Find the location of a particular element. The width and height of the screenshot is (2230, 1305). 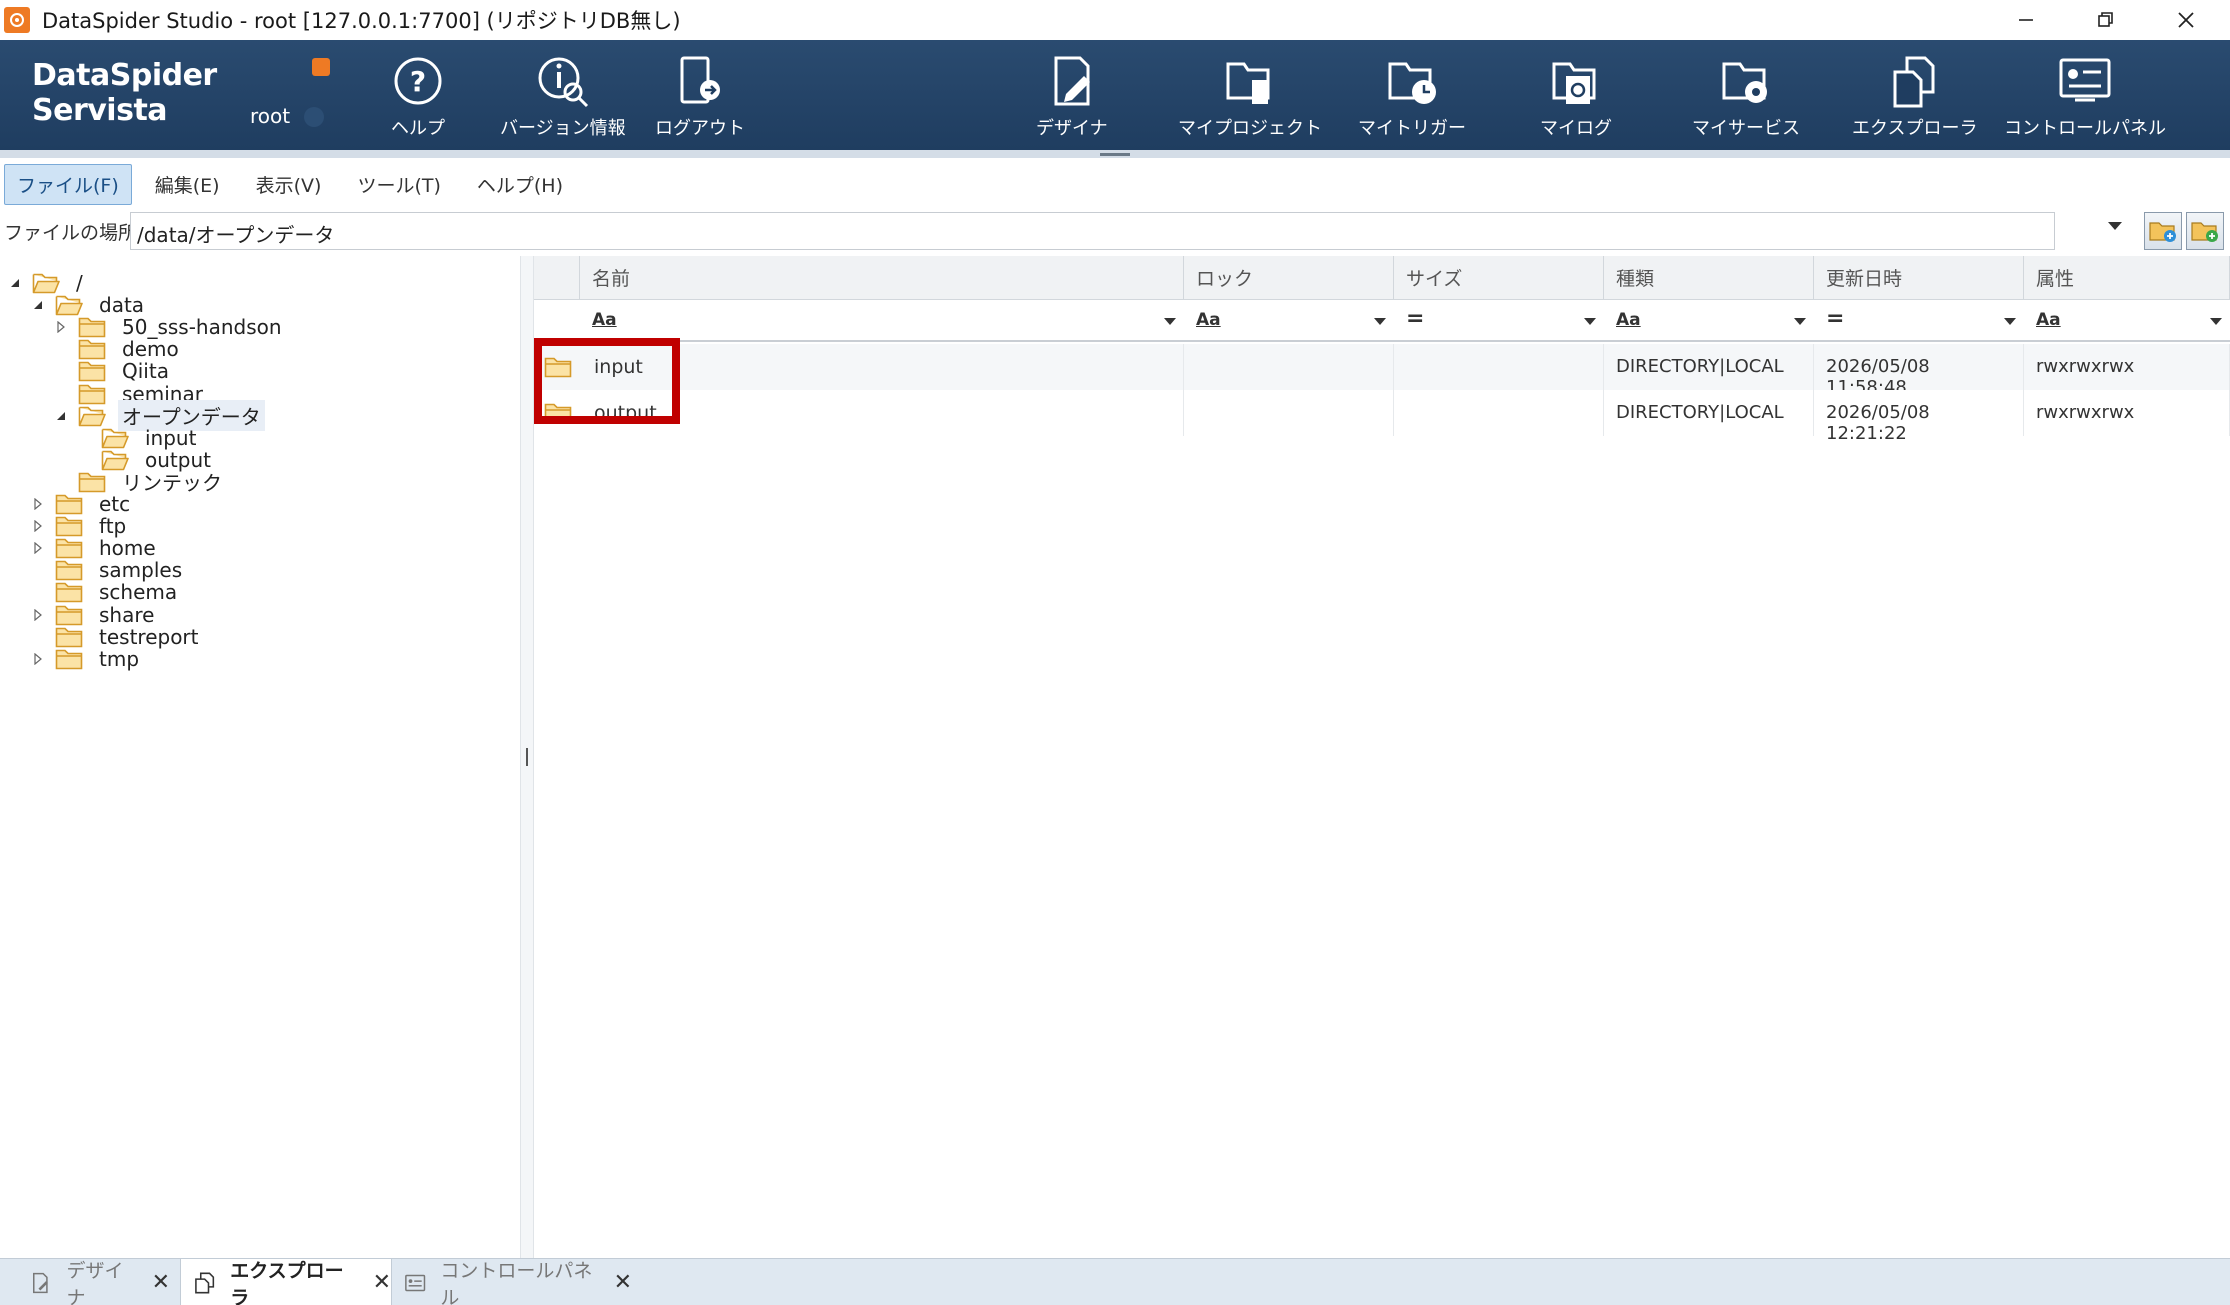

column-header-attr: 属性 is located at coordinates (2127, 278).